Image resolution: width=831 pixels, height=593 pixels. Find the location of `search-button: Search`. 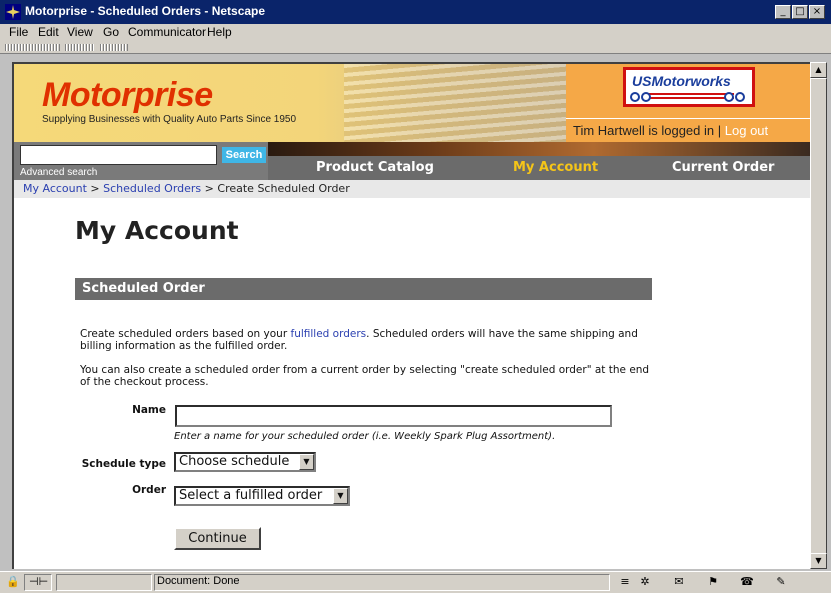

search-button: Search is located at coordinates (244, 155).